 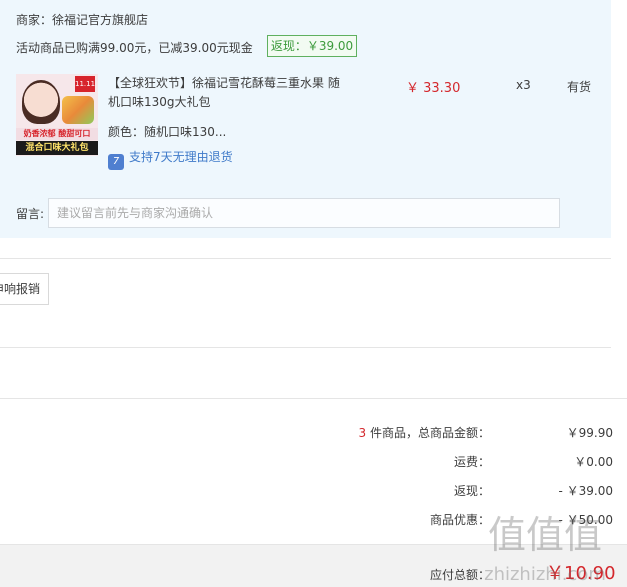 I want to click on product-quantity: x3, so click(x=523, y=85).